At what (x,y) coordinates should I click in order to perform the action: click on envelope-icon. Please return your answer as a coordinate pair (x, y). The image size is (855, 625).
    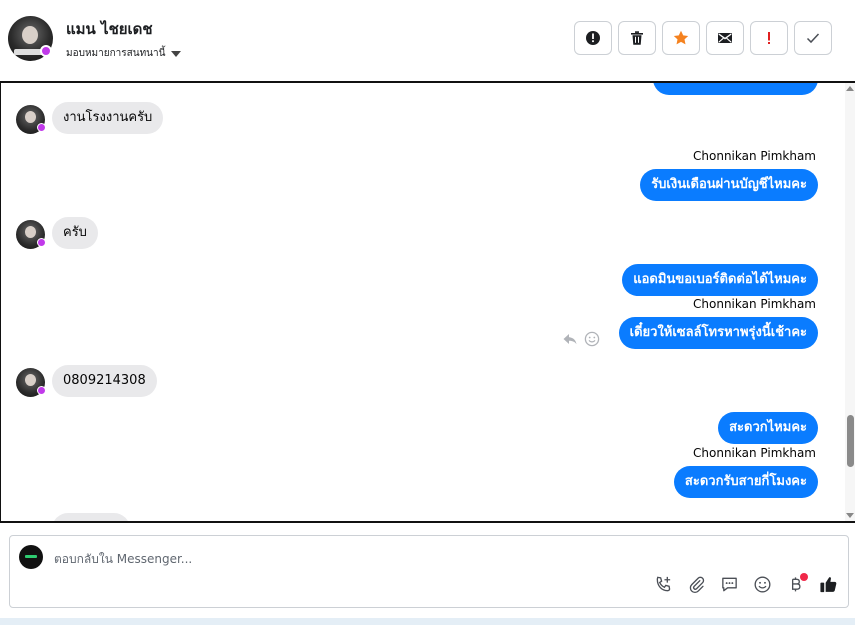
    Looking at the image, I should click on (725, 38).